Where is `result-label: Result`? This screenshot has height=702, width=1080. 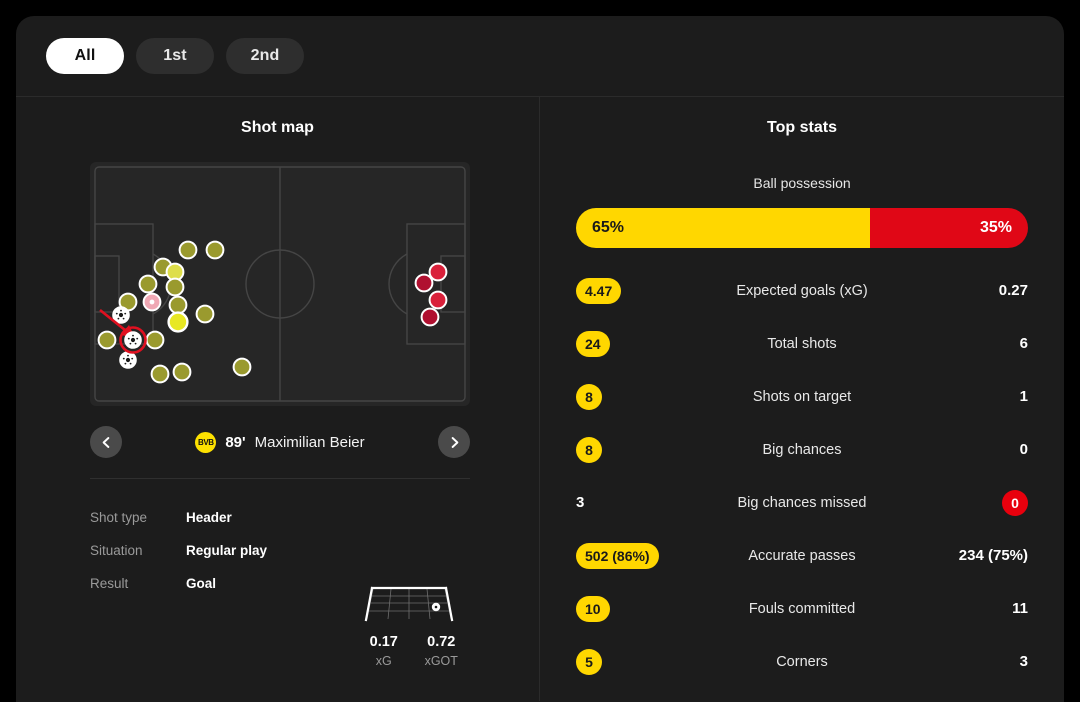 result-label: Result is located at coordinates (109, 583).